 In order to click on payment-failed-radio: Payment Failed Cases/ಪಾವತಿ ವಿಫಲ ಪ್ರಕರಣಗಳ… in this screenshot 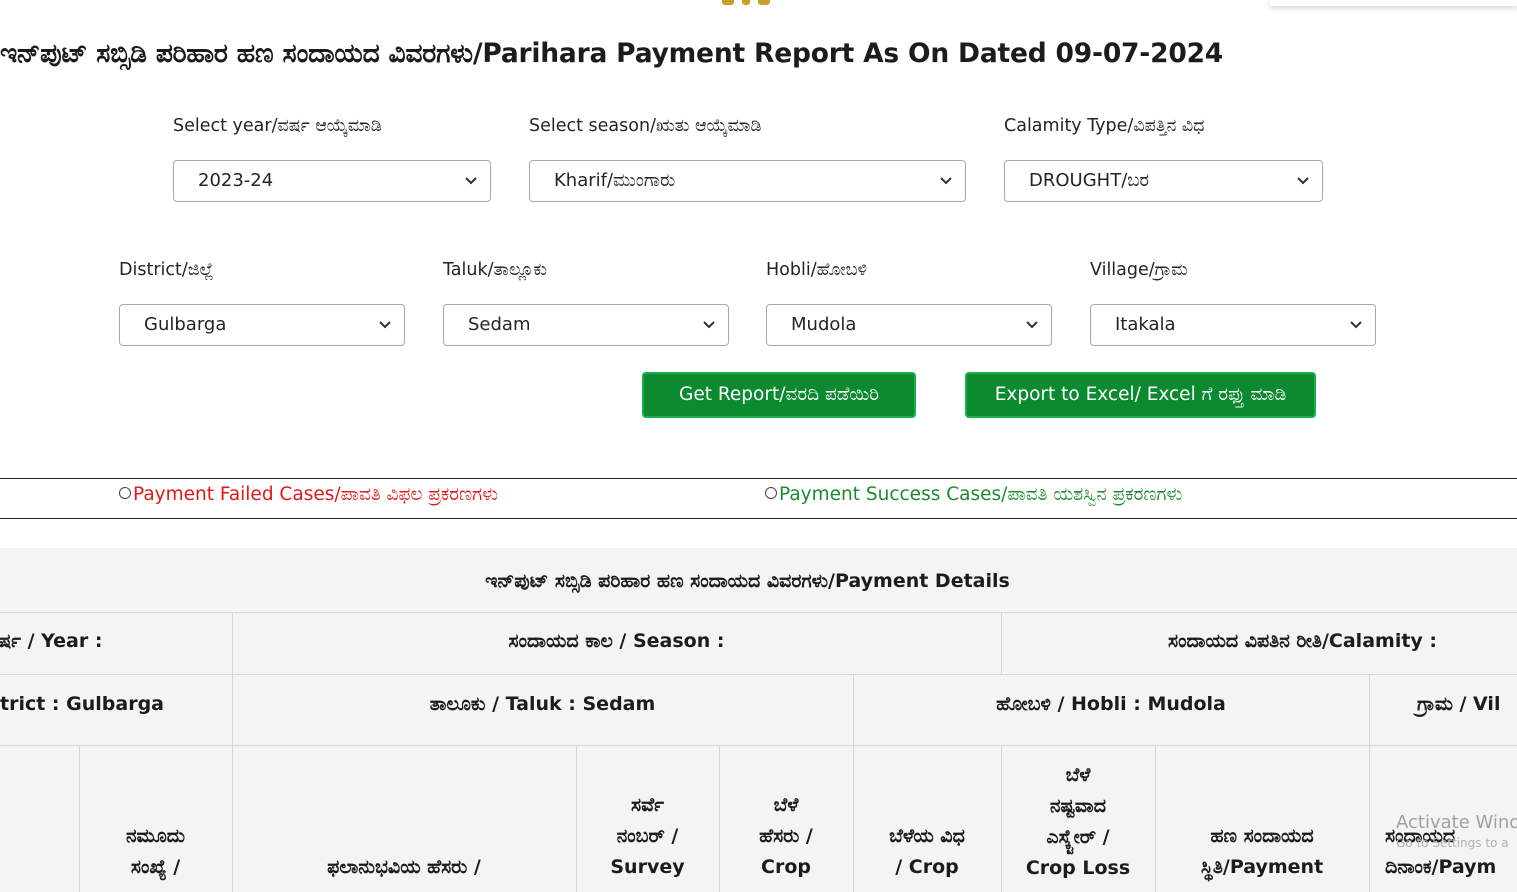, I will do `click(308, 494)`.